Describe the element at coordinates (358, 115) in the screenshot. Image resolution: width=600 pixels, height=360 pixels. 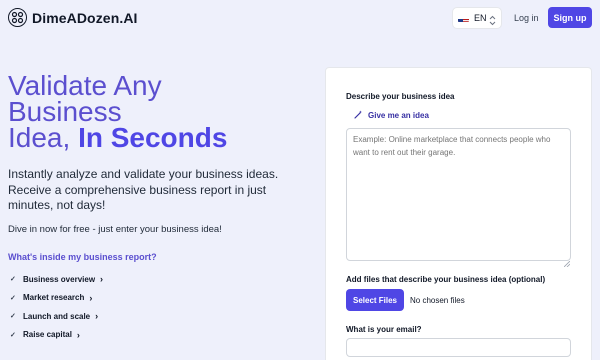
I see `magic-wand-icon` at that location.